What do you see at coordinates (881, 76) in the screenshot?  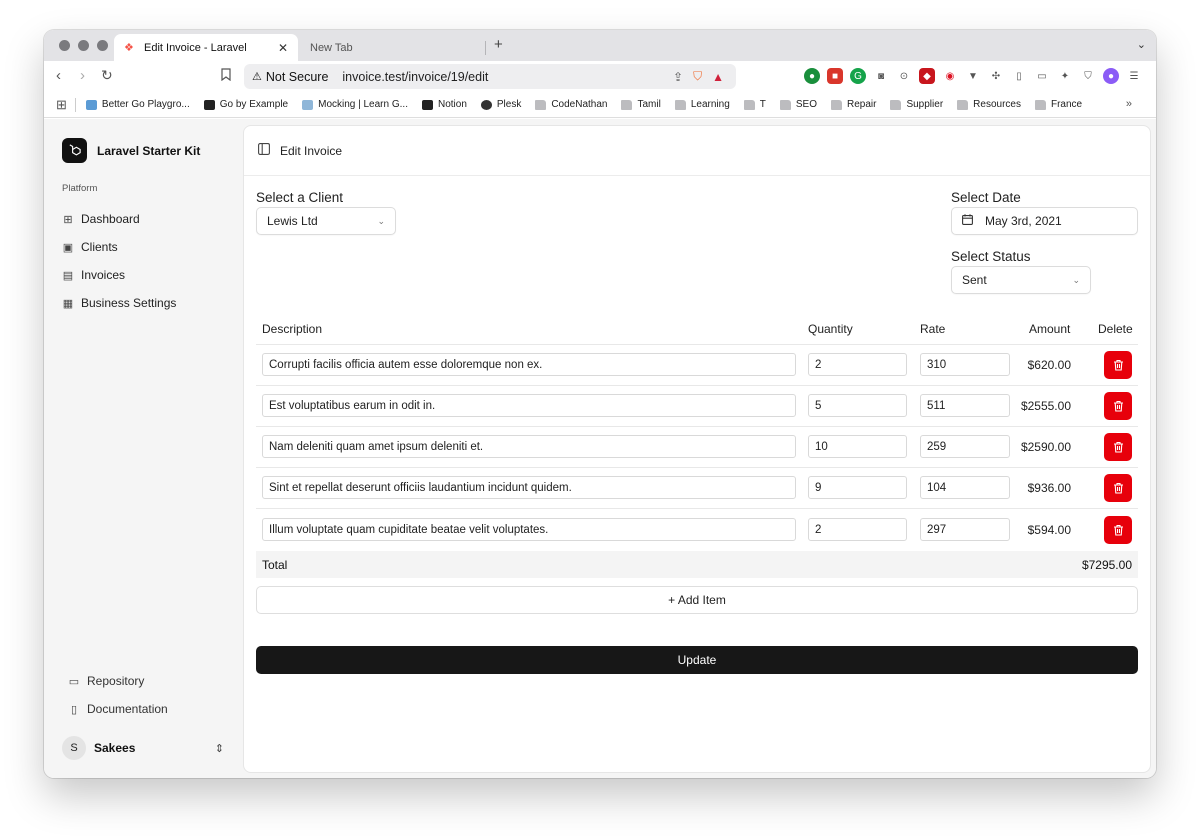 I see `camera-icon: ◙` at bounding box center [881, 76].